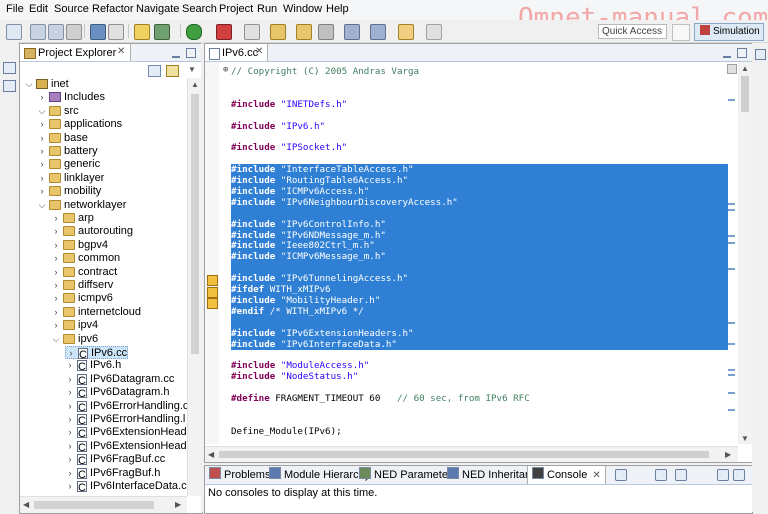 The width and height of the screenshot is (768, 514). What do you see at coordinates (479, 300) in the screenshot?
I see `code-line: #include "MobilityHeader.h"` at bounding box center [479, 300].